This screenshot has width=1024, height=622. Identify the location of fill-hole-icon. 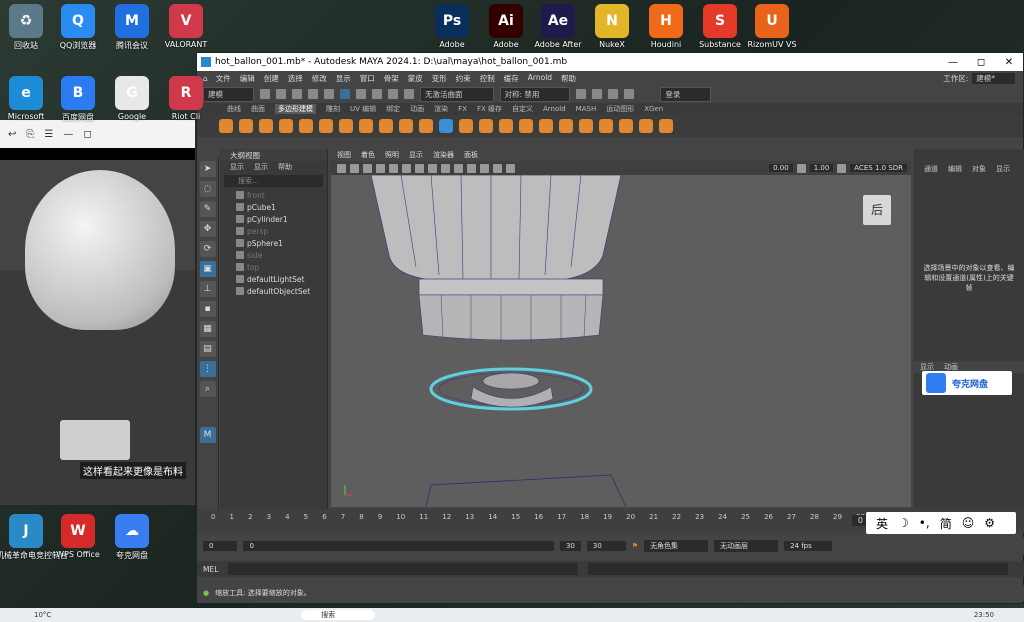
(626, 126).